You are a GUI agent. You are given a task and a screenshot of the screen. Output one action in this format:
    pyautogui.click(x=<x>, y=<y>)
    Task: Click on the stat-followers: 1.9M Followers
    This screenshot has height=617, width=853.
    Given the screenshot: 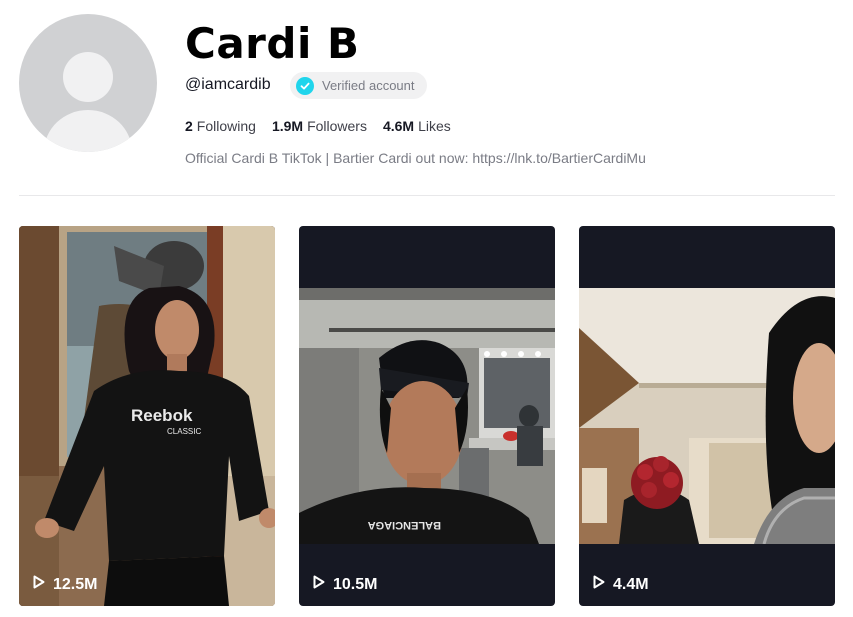 What is the action you would take?
    pyautogui.click(x=319, y=126)
    